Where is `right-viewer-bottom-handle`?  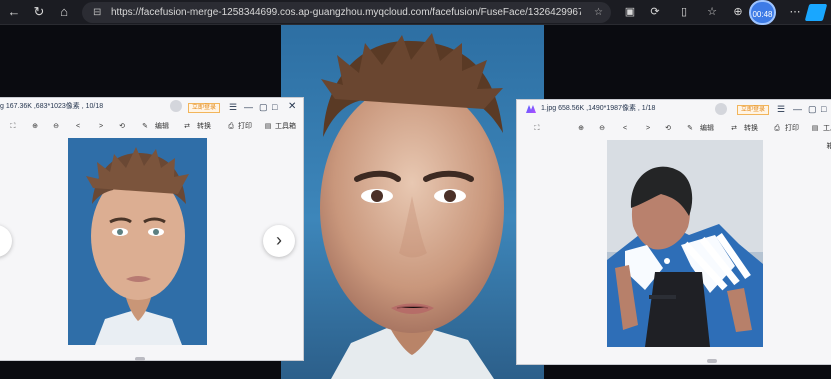
right-viewer-bottom-handle is located at coordinates (712, 361).